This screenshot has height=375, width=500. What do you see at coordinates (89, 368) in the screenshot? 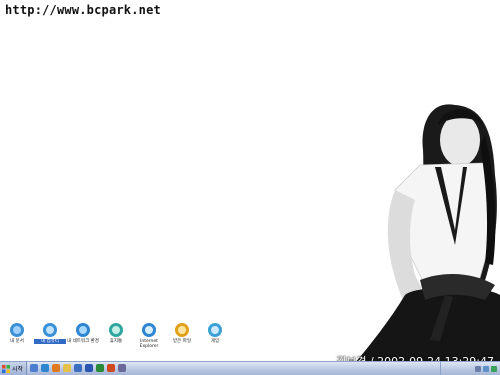
I see `word-icon` at bounding box center [89, 368].